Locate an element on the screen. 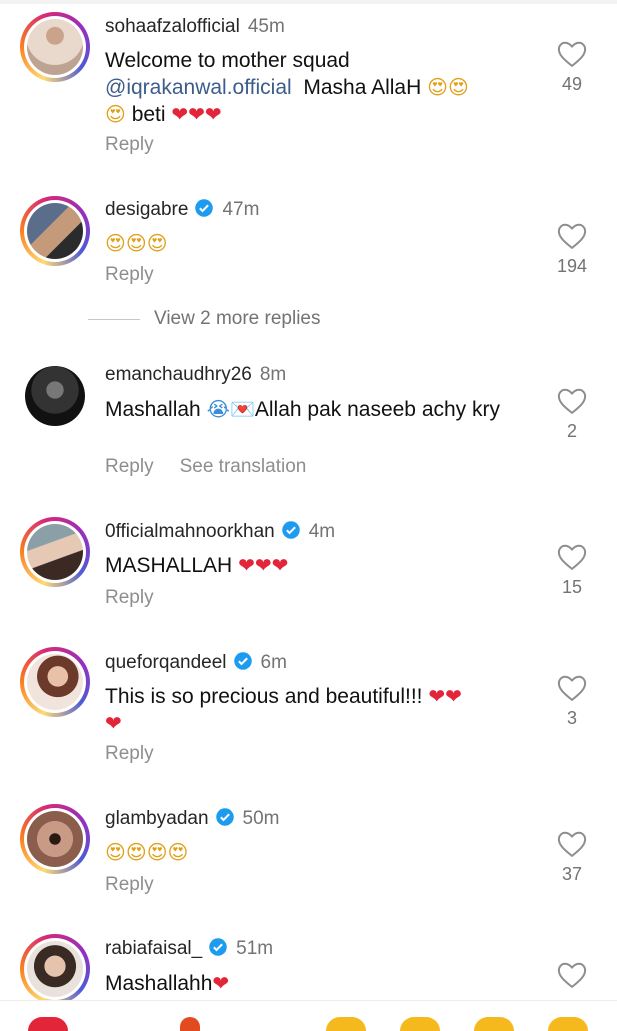  like-count: 3 is located at coordinates (571, 718).